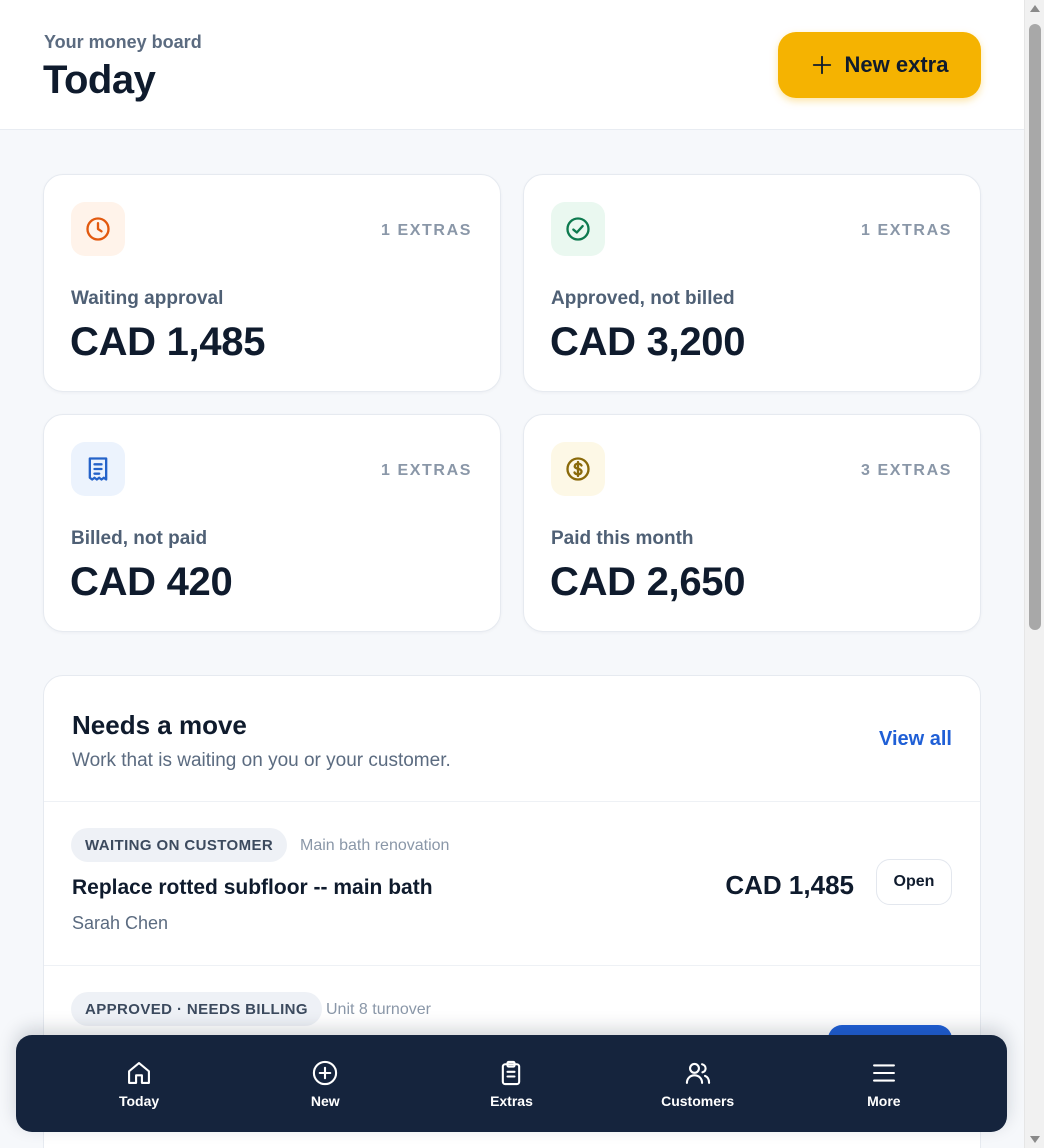 This screenshot has width=1044, height=1148. What do you see at coordinates (914, 882) in the screenshot?
I see `open-button: Open` at bounding box center [914, 882].